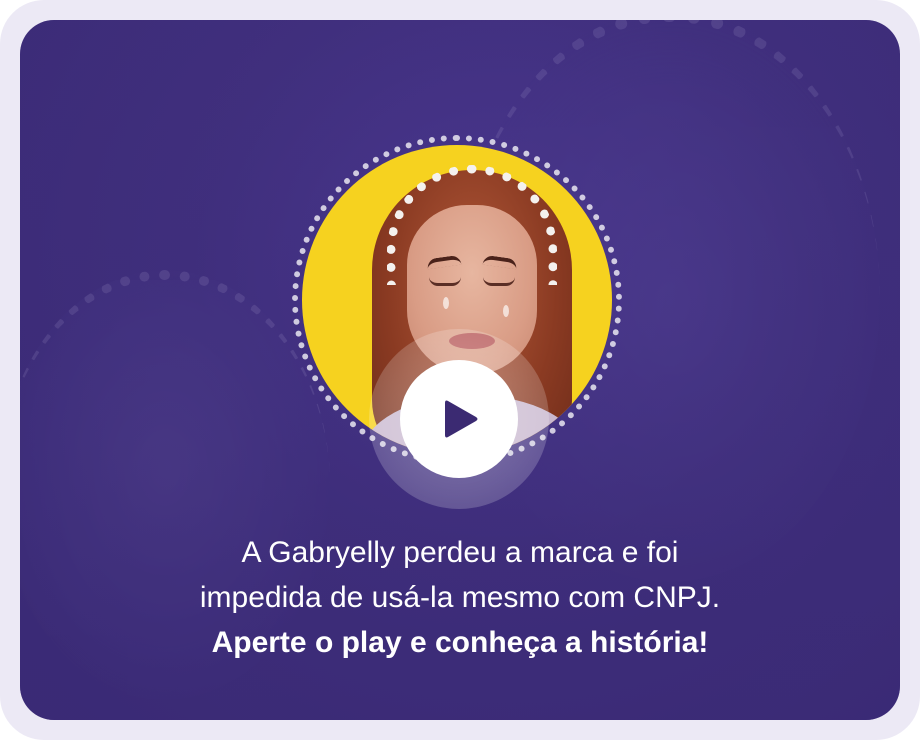  What do you see at coordinates (461, 419) in the screenshot?
I see `play-icon` at bounding box center [461, 419].